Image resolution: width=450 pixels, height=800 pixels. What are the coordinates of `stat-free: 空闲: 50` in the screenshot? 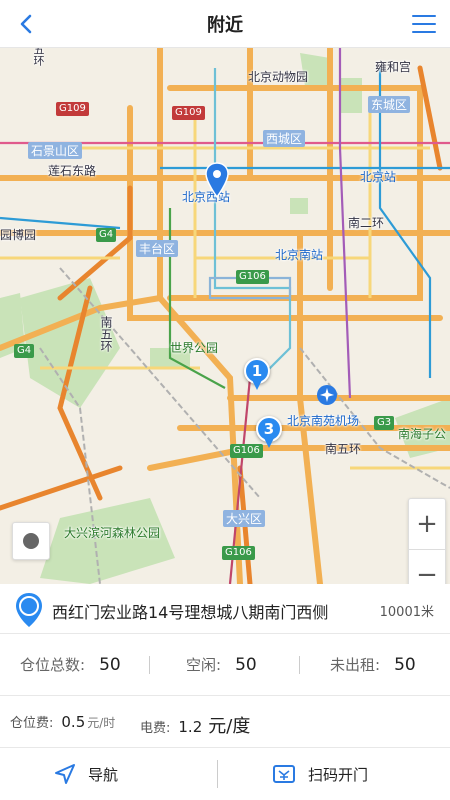 It's located at (221, 664).